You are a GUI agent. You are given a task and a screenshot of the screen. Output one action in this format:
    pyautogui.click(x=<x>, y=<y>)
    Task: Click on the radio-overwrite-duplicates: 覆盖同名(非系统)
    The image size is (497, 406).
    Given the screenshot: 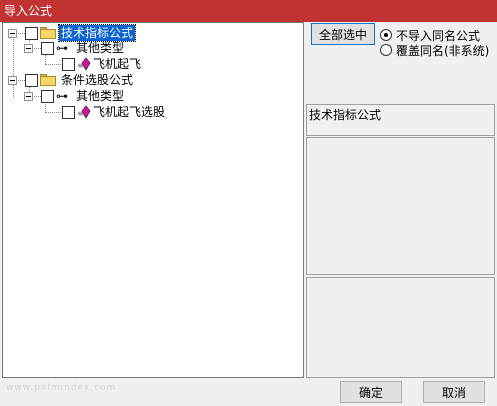 What is the action you would take?
    pyautogui.click(x=434, y=50)
    